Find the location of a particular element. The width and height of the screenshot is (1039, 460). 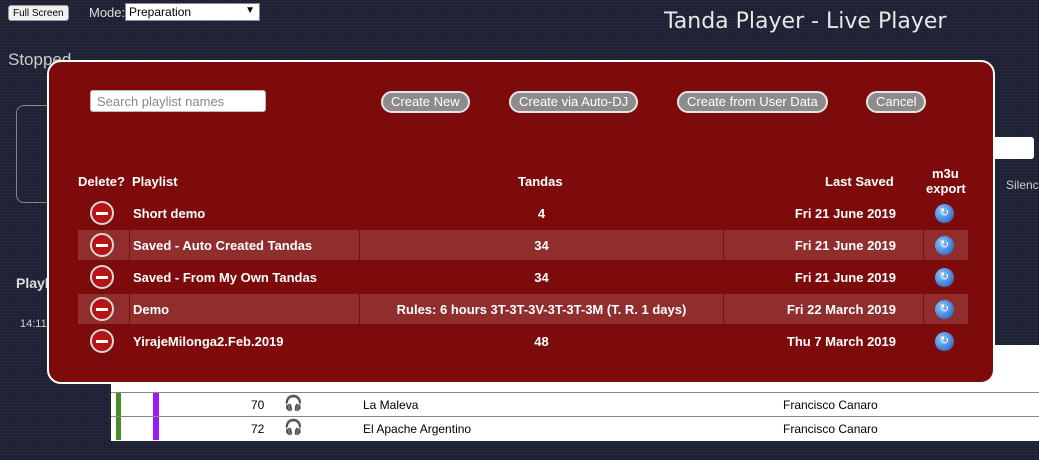

time-label: 14:11 is located at coordinates (33, 324).